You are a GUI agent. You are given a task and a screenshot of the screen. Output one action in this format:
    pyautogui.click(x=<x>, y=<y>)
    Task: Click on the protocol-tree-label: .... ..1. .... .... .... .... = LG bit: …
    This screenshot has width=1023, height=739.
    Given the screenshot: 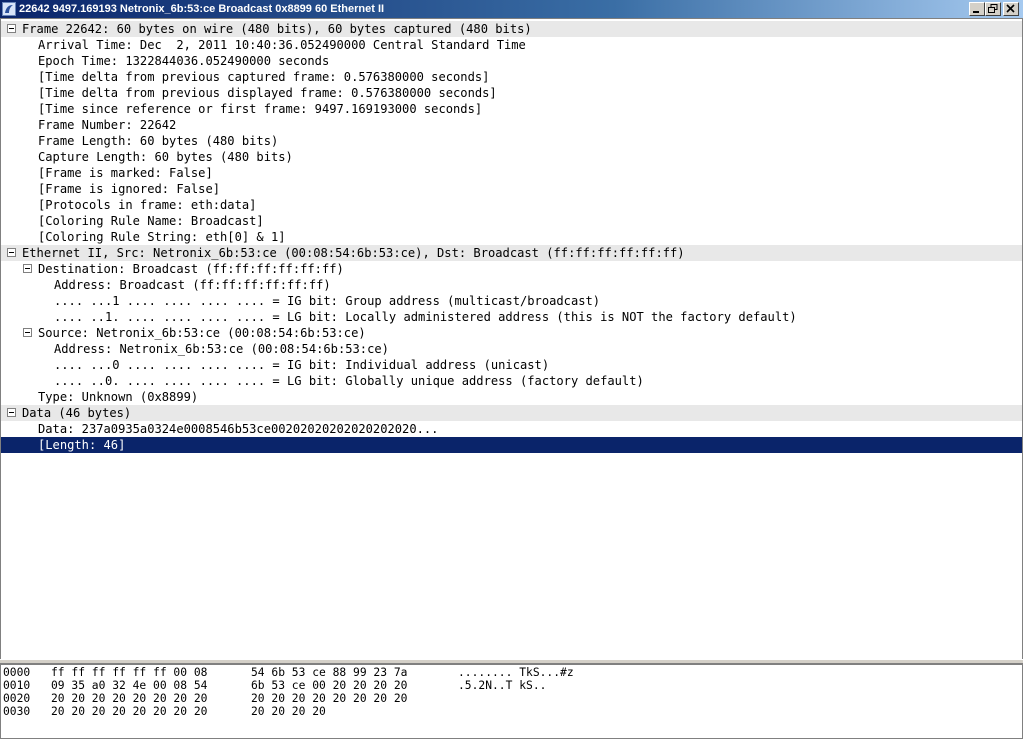 What is the action you would take?
    pyautogui.click(x=425, y=317)
    